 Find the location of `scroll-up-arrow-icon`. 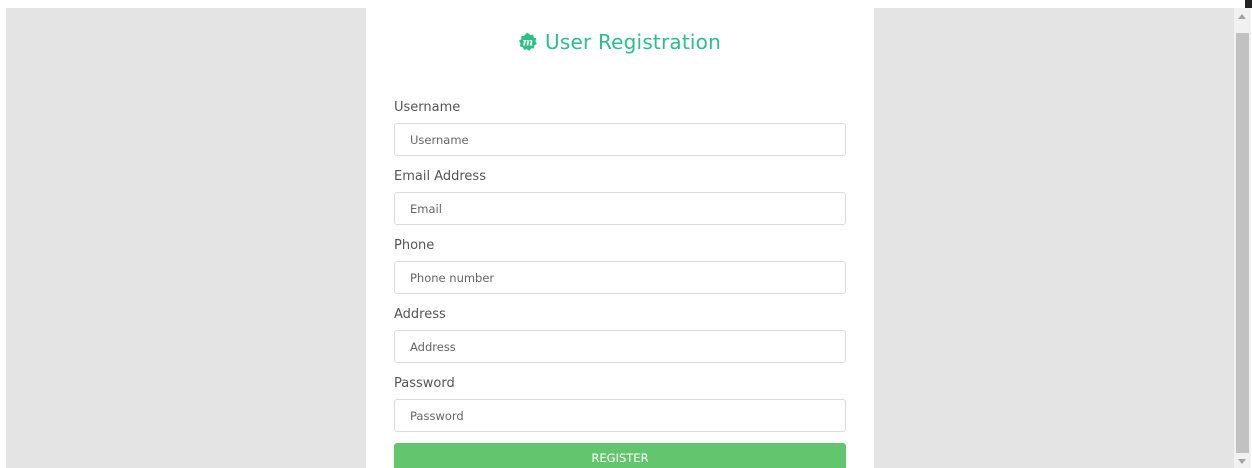

scroll-up-arrow-icon is located at coordinates (1242, 16).